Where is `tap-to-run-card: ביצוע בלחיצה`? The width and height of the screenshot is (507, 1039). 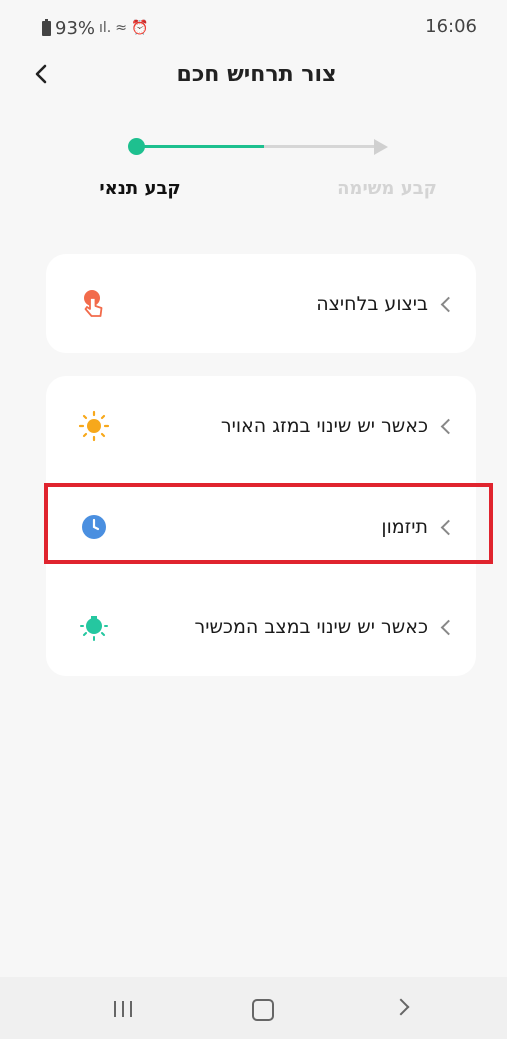
tap-to-run-card: ביצוע בלחיצה is located at coordinates (261, 303).